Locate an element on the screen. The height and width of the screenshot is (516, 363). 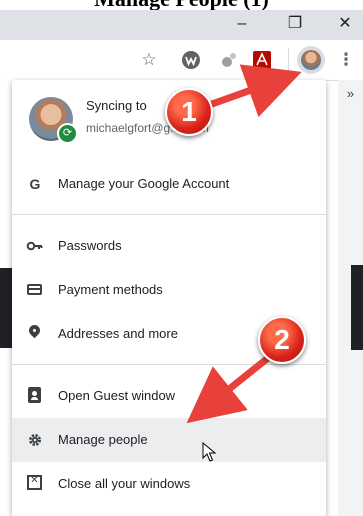
close-all-windows-item: Close all your windows is located at coordinates (169, 484).